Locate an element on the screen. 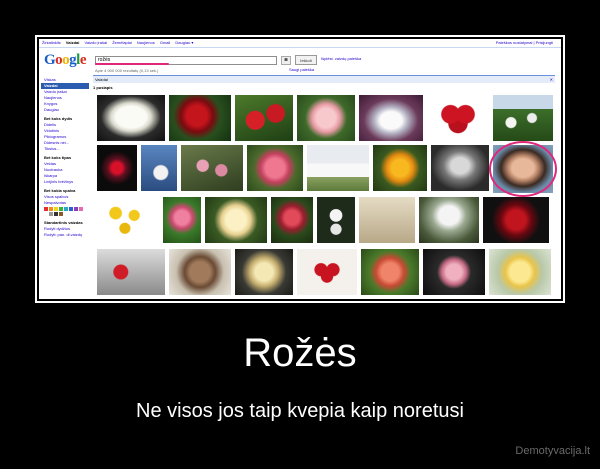  image-result-pink-rose-big is located at coordinates (275, 168).